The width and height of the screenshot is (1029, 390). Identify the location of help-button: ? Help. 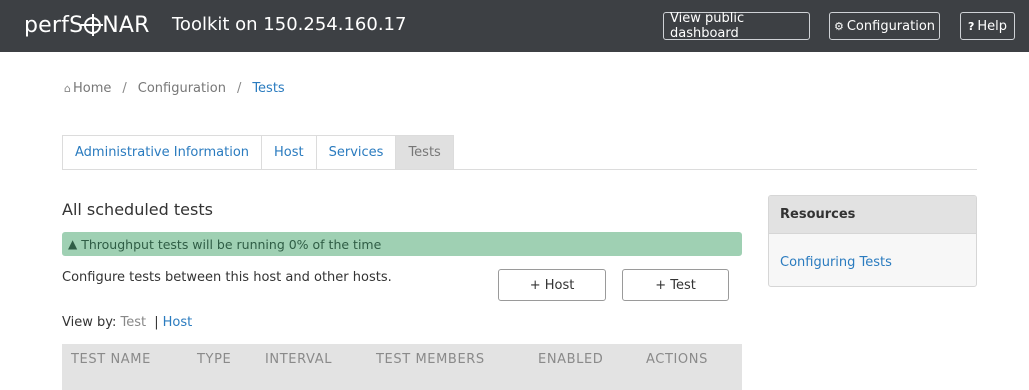
(987, 26).